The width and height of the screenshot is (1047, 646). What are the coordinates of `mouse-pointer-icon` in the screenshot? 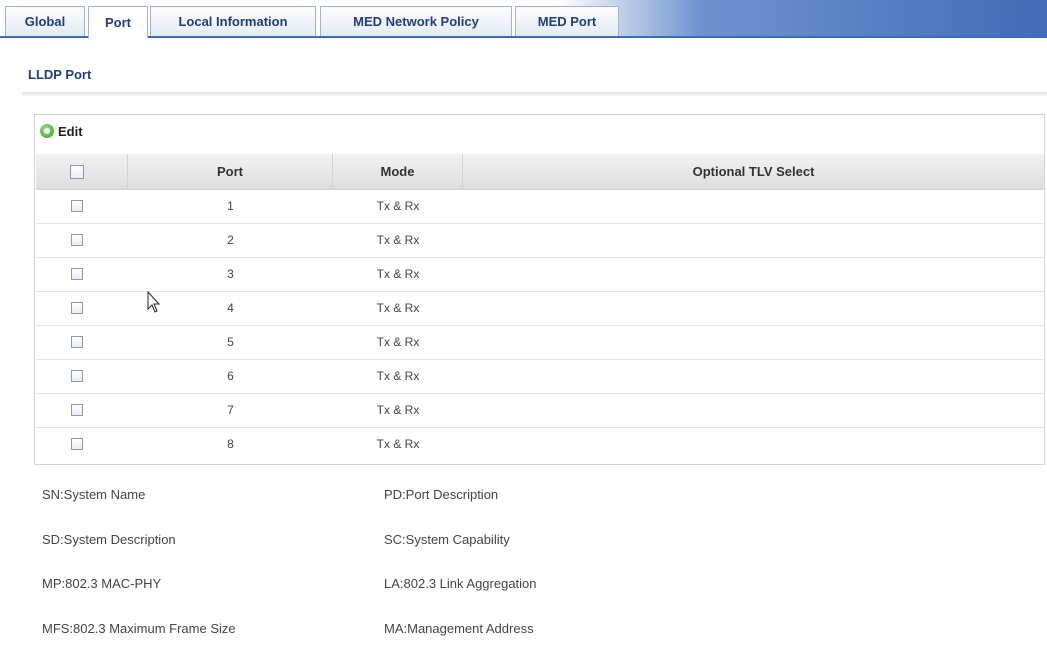 It's located at (154, 302).